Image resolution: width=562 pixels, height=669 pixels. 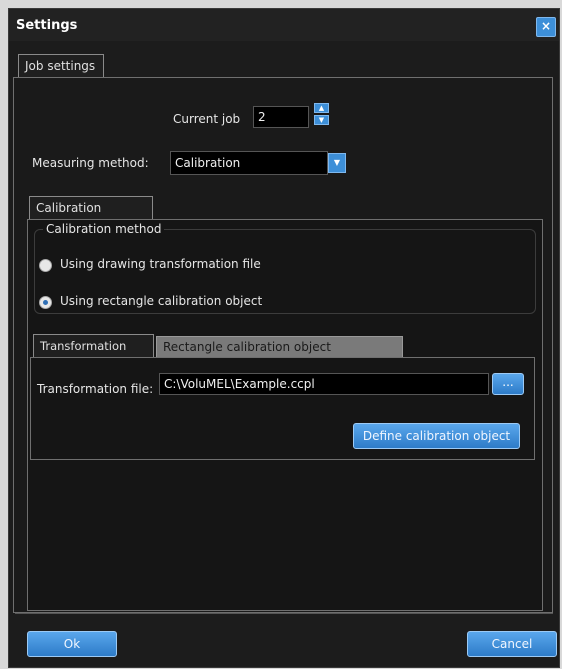 I want to click on radio-rectangle-calibration-label: Using rectangle calibration object, so click(x=161, y=301).